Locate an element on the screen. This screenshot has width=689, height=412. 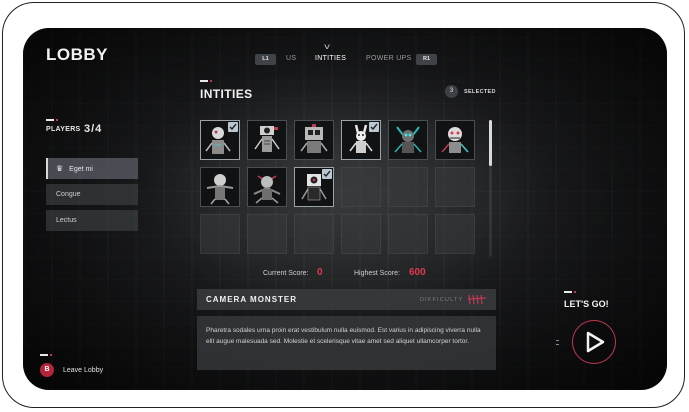
monster-8-icon is located at coordinates (267, 189).